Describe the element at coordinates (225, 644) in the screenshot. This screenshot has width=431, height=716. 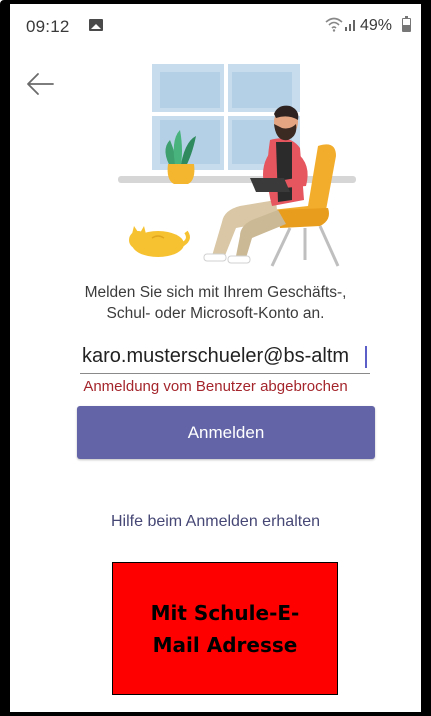
I see `annotation-line2: Mail Adresse` at that location.